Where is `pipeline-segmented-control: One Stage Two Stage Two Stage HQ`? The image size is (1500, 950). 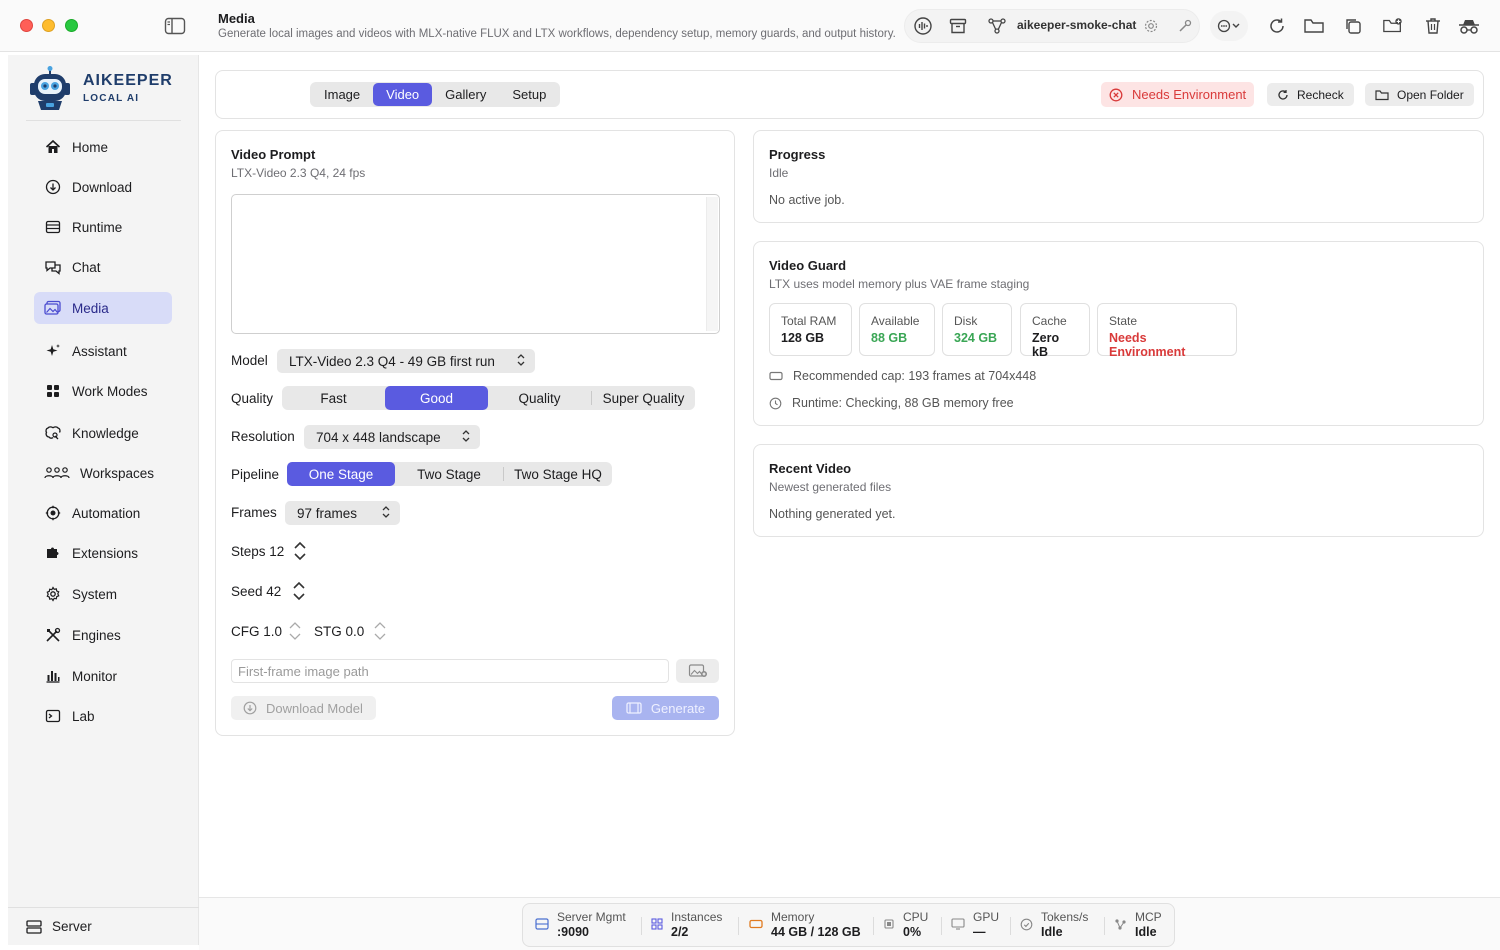
pipeline-segmented-control: One Stage Two Stage Two Stage HQ is located at coordinates (449, 474).